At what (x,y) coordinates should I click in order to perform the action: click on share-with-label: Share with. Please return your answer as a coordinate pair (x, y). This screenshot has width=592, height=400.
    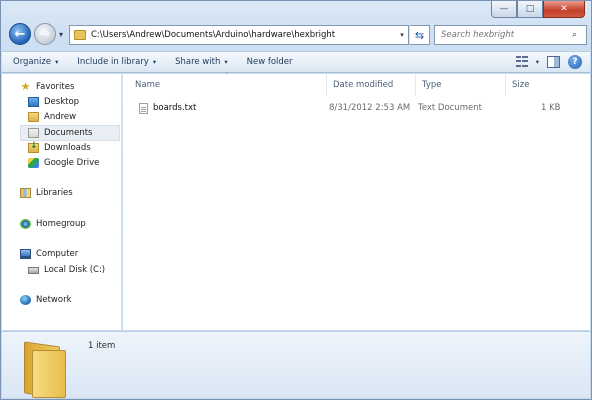
    Looking at the image, I should click on (198, 62).